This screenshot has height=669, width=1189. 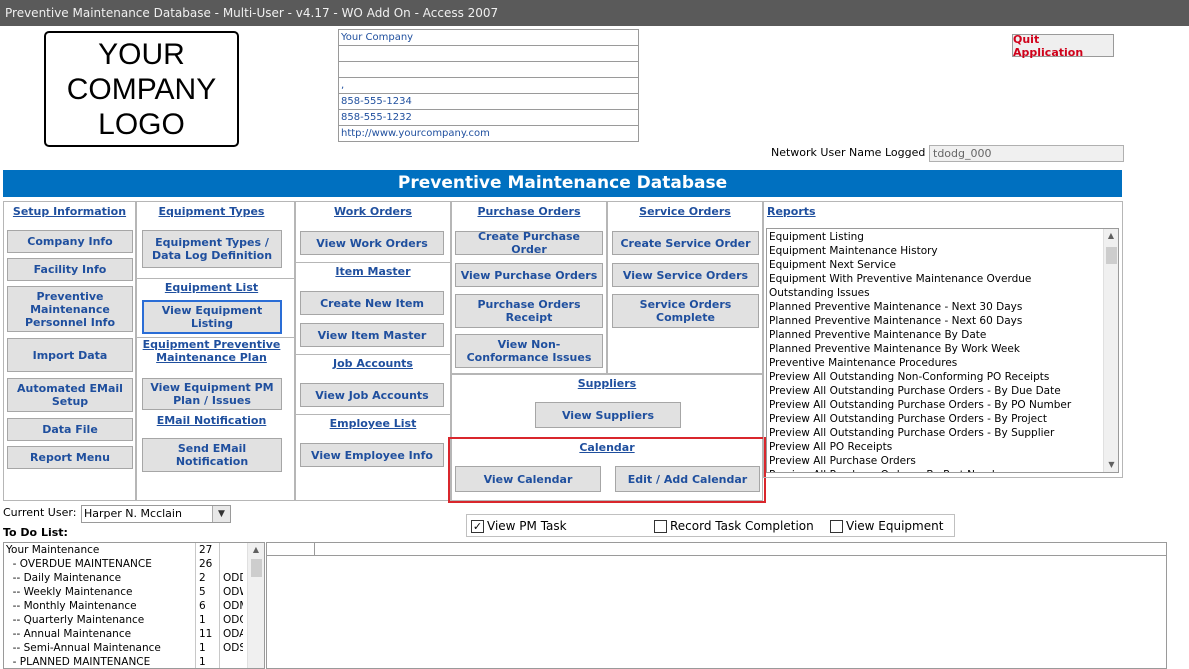 I want to click on purchase-orders-link: Purchase Orders, so click(x=529, y=211).